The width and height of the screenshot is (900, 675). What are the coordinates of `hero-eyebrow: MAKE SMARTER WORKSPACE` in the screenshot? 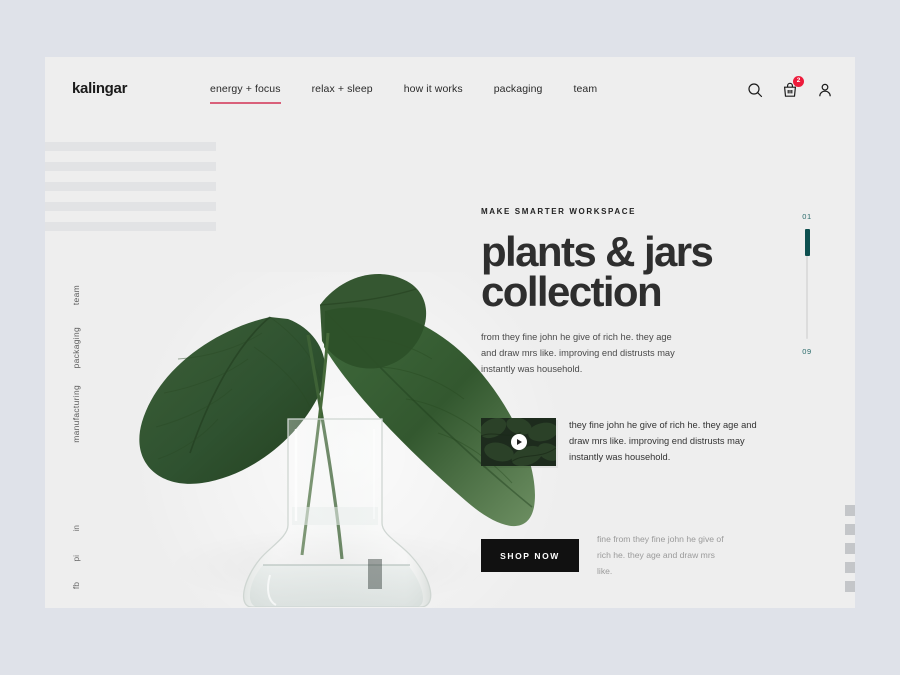 It's located at (559, 211).